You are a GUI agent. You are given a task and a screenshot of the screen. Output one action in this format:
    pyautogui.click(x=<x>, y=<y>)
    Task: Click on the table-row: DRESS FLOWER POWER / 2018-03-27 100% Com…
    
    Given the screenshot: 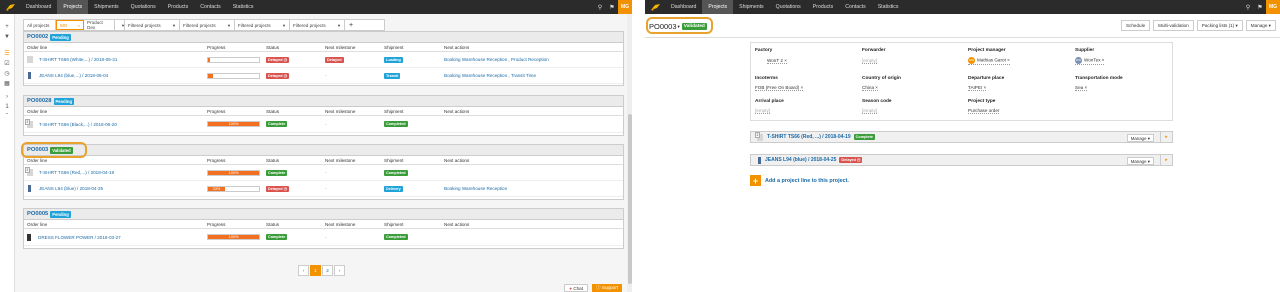 What is the action you would take?
    pyautogui.click(x=323, y=237)
    